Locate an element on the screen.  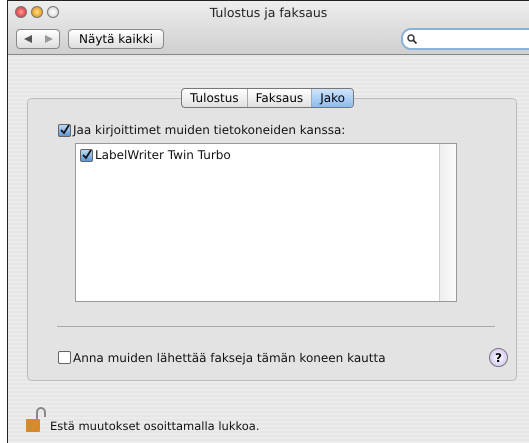
right-triangle-icon is located at coordinates (48, 39).